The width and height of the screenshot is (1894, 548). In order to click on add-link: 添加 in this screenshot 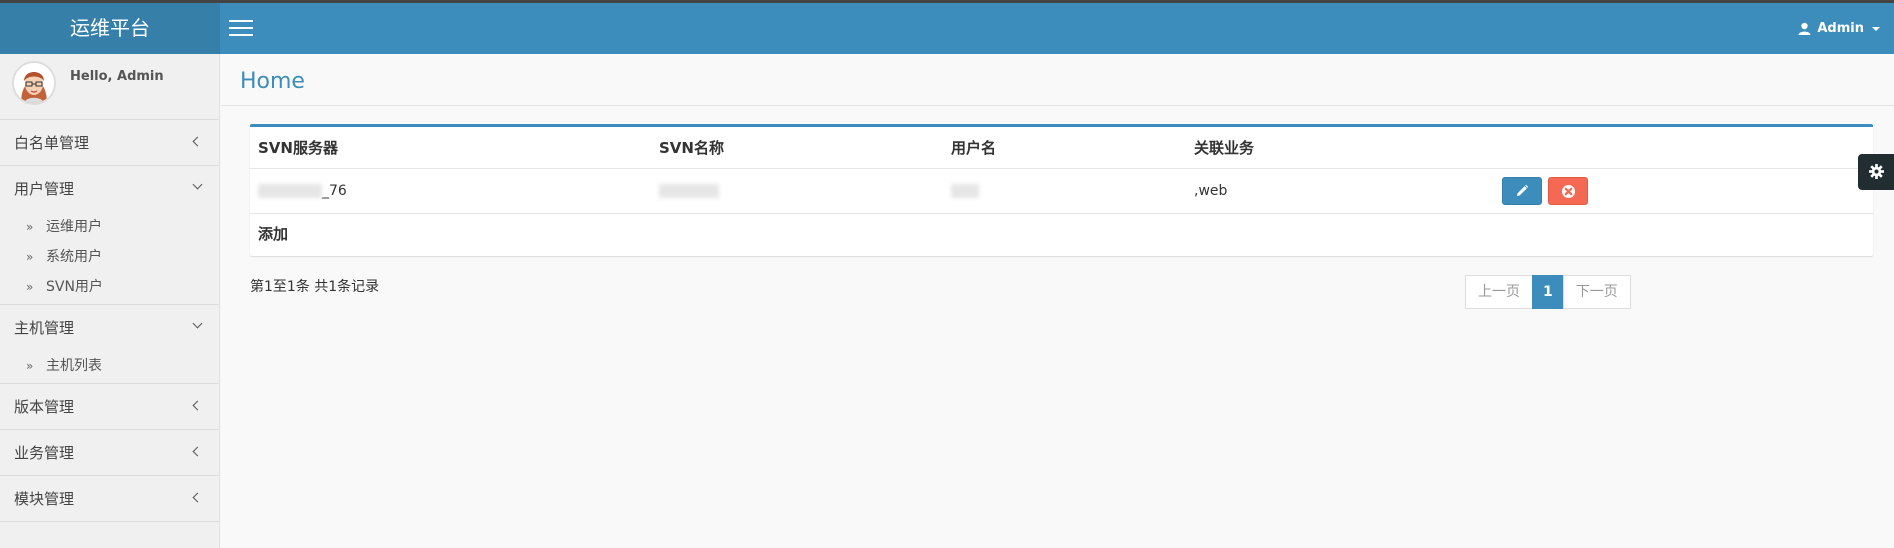, I will do `click(1061, 234)`.